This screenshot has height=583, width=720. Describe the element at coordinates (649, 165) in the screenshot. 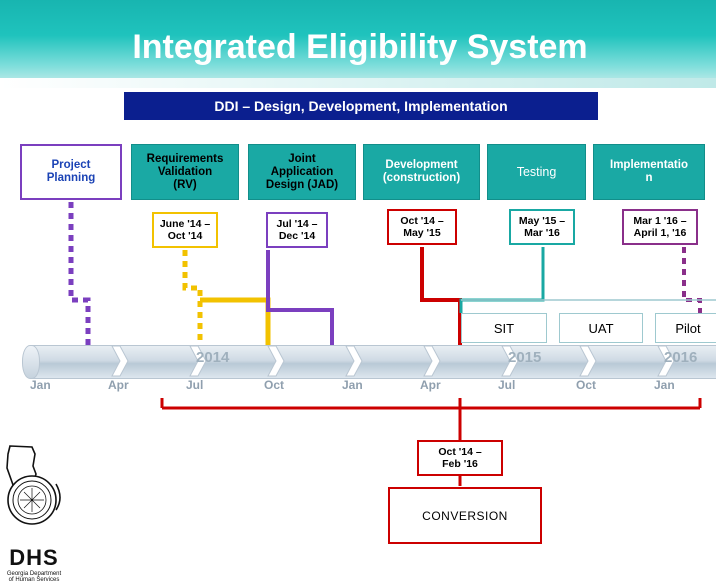

I see `phase-label-line1: Implementatio` at that location.